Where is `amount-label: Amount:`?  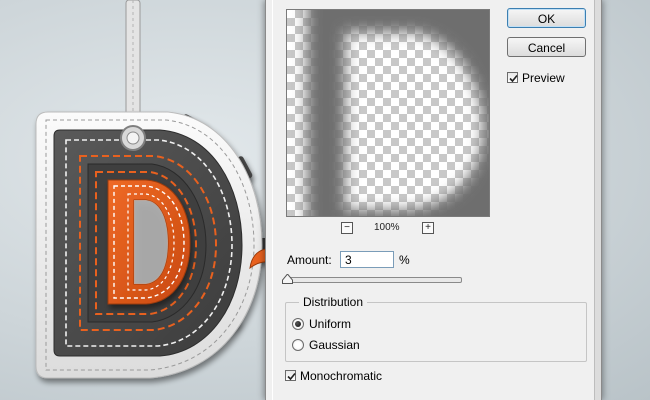
amount-label: Amount: is located at coordinates (309, 260).